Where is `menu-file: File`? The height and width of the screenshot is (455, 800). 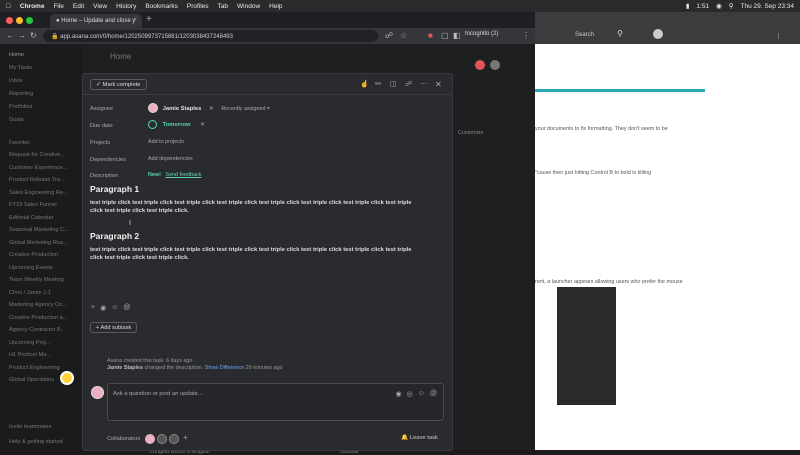
menu-file: File is located at coordinates (58, 6).